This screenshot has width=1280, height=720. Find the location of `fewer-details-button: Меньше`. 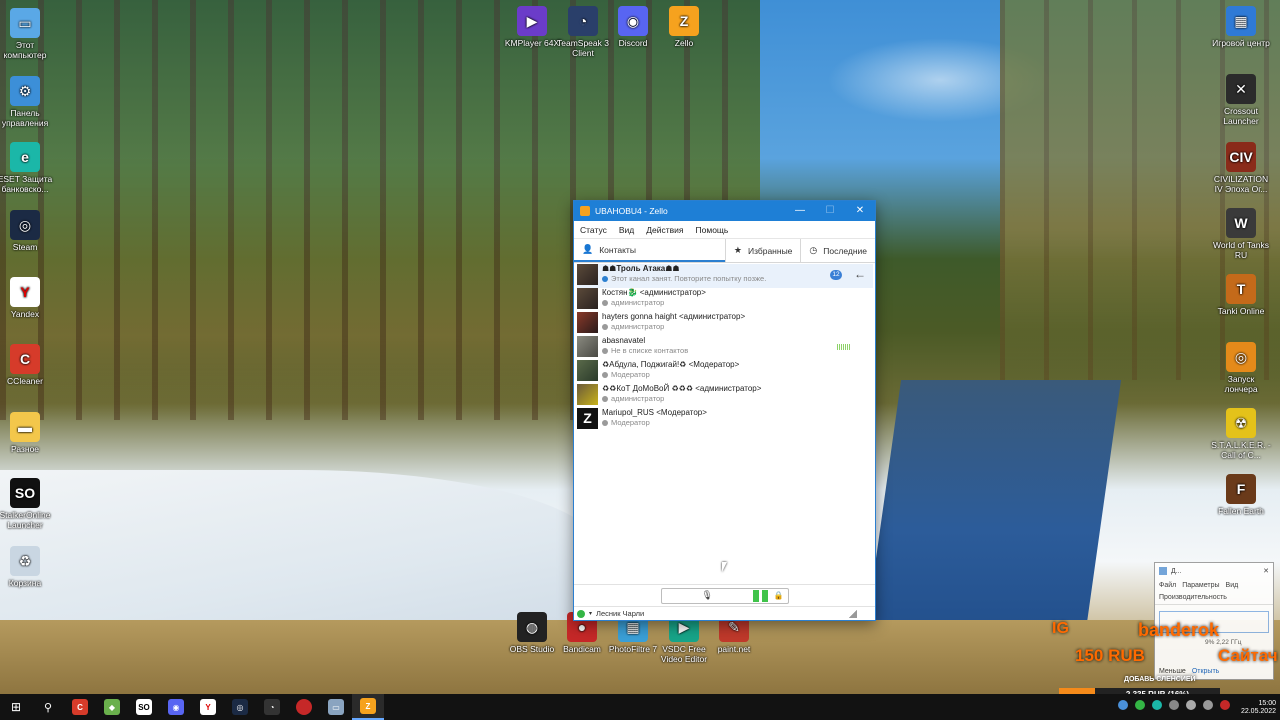

fewer-details-button: Меньше is located at coordinates (1172, 671).